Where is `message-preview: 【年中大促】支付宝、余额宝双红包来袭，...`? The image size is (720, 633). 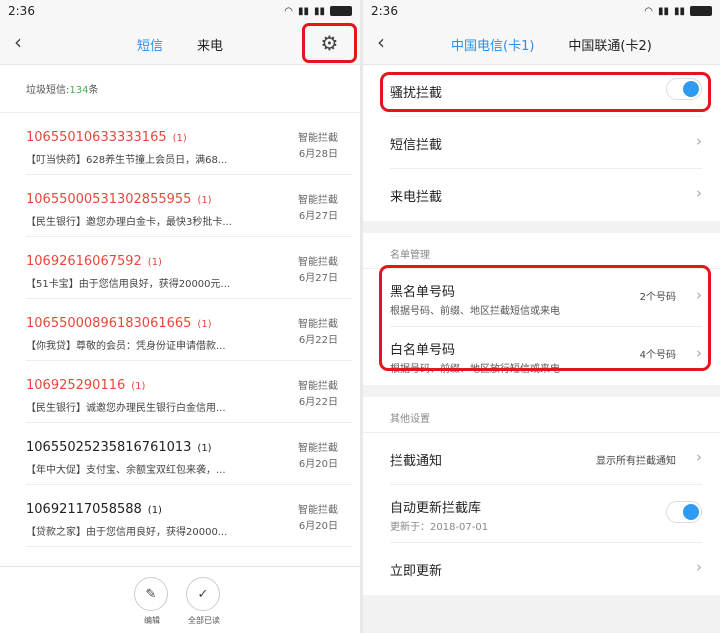
message-preview: 【年中大促】支付宝、余额宝双红包来袭，... is located at coordinates (126, 470).